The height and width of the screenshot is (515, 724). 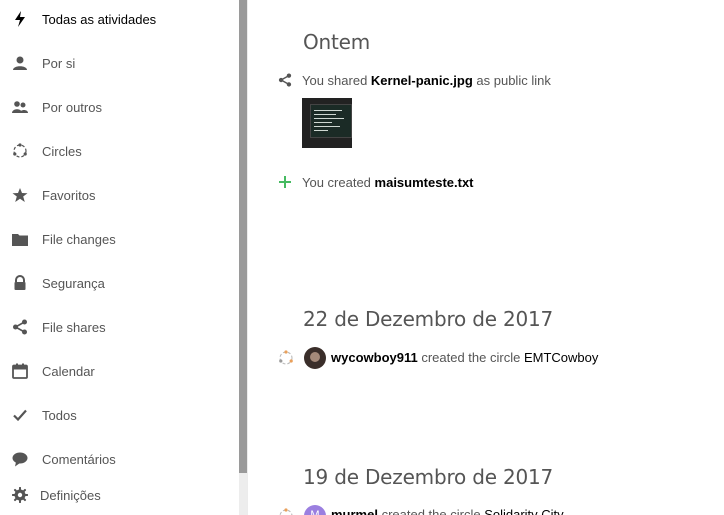 What do you see at coordinates (119, 415) in the screenshot?
I see `sidebar-item-todos: Todos` at bounding box center [119, 415].